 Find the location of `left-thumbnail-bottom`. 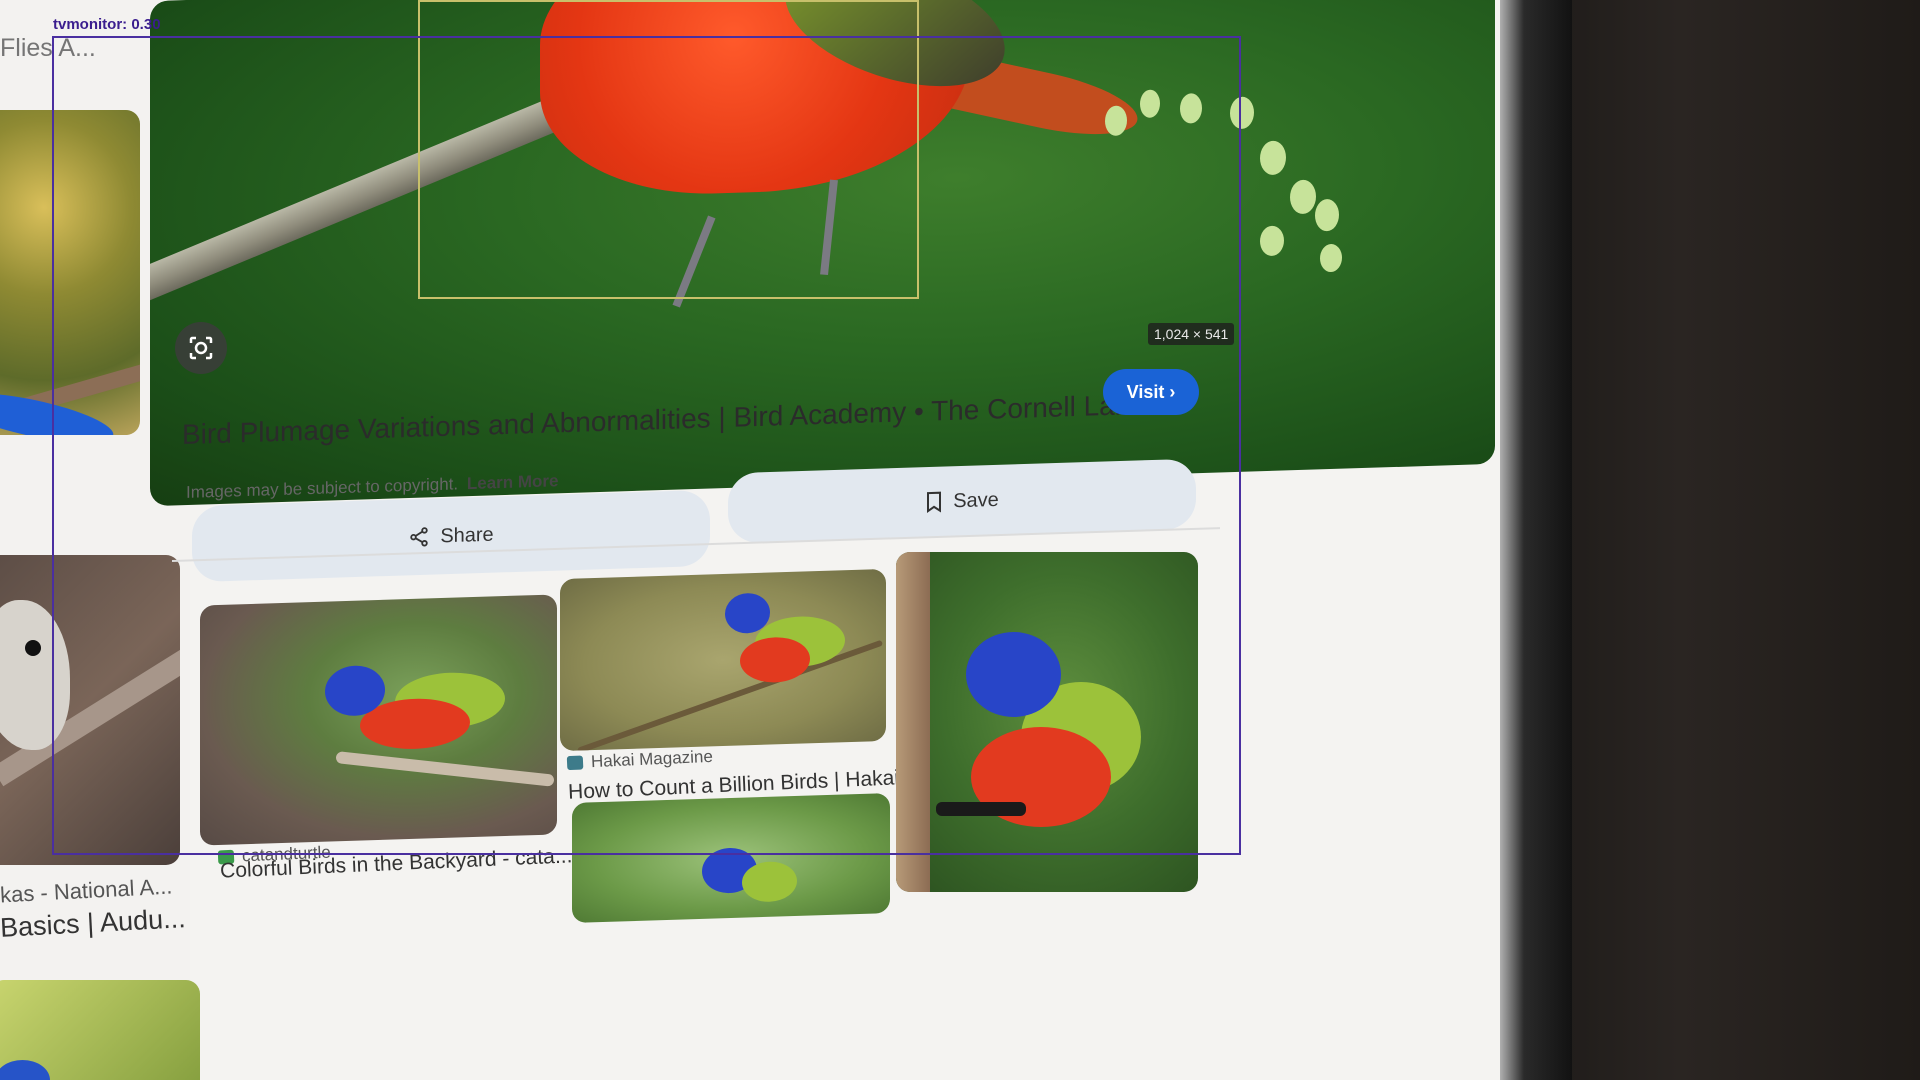

left-thumbnail-bottom is located at coordinates (100, 1030).